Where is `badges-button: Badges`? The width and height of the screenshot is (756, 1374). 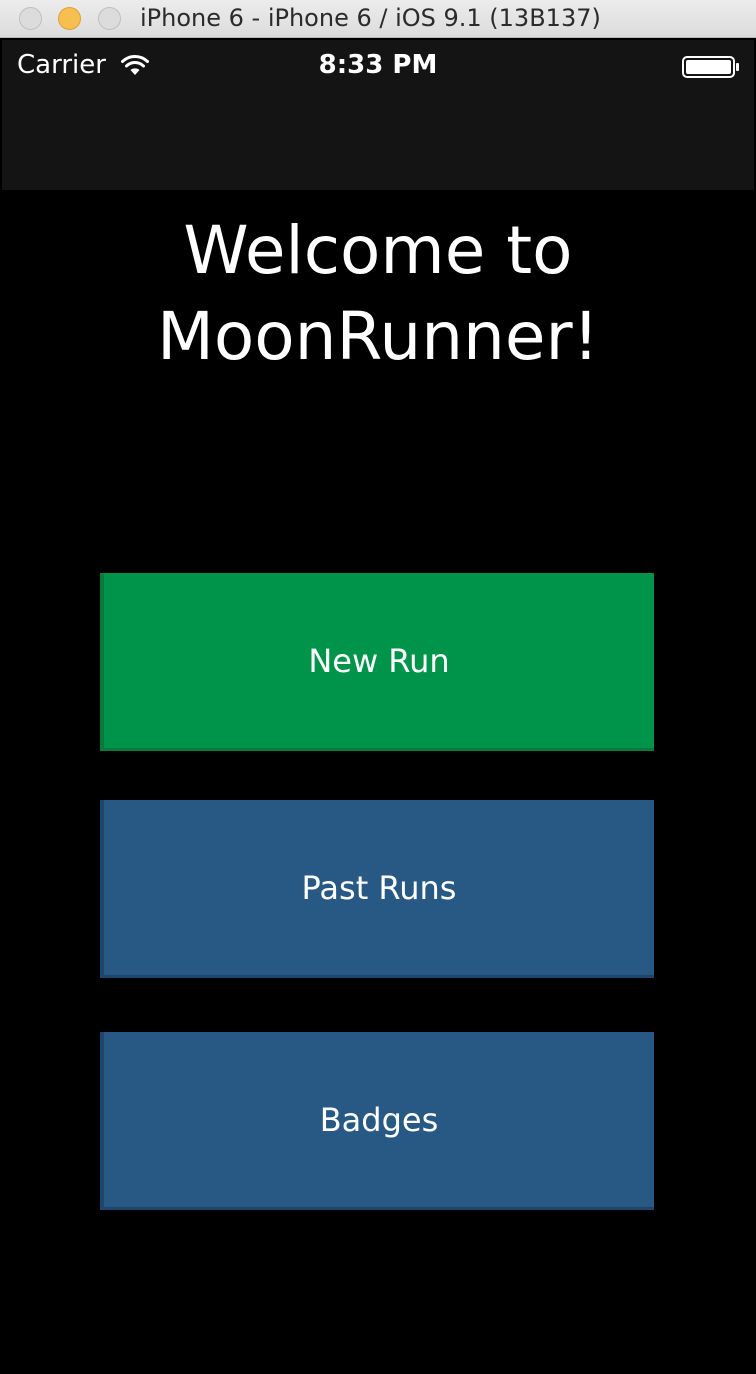 badges-button: Badges is located at coordinates (377, 1121).